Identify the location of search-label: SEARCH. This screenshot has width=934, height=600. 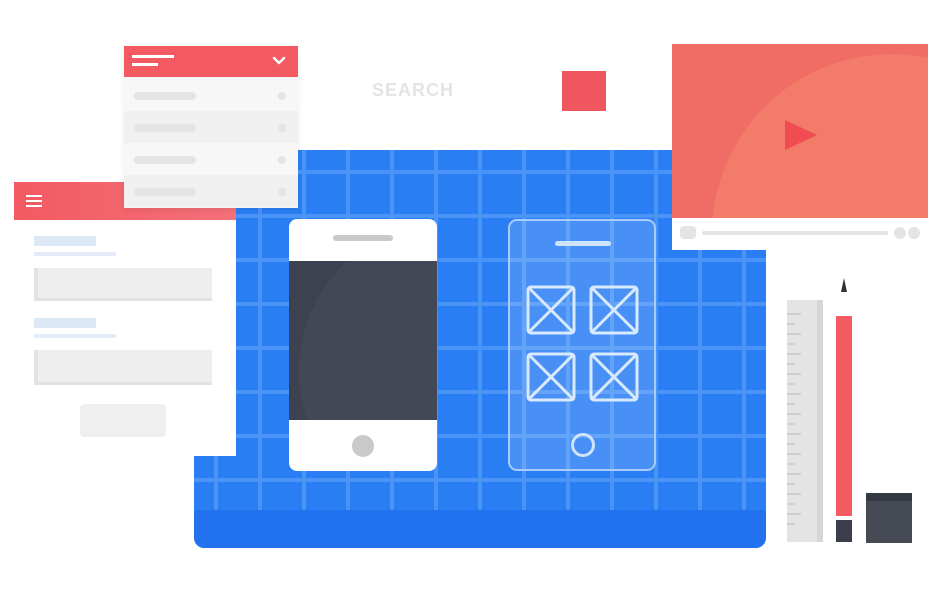
(413, 90).